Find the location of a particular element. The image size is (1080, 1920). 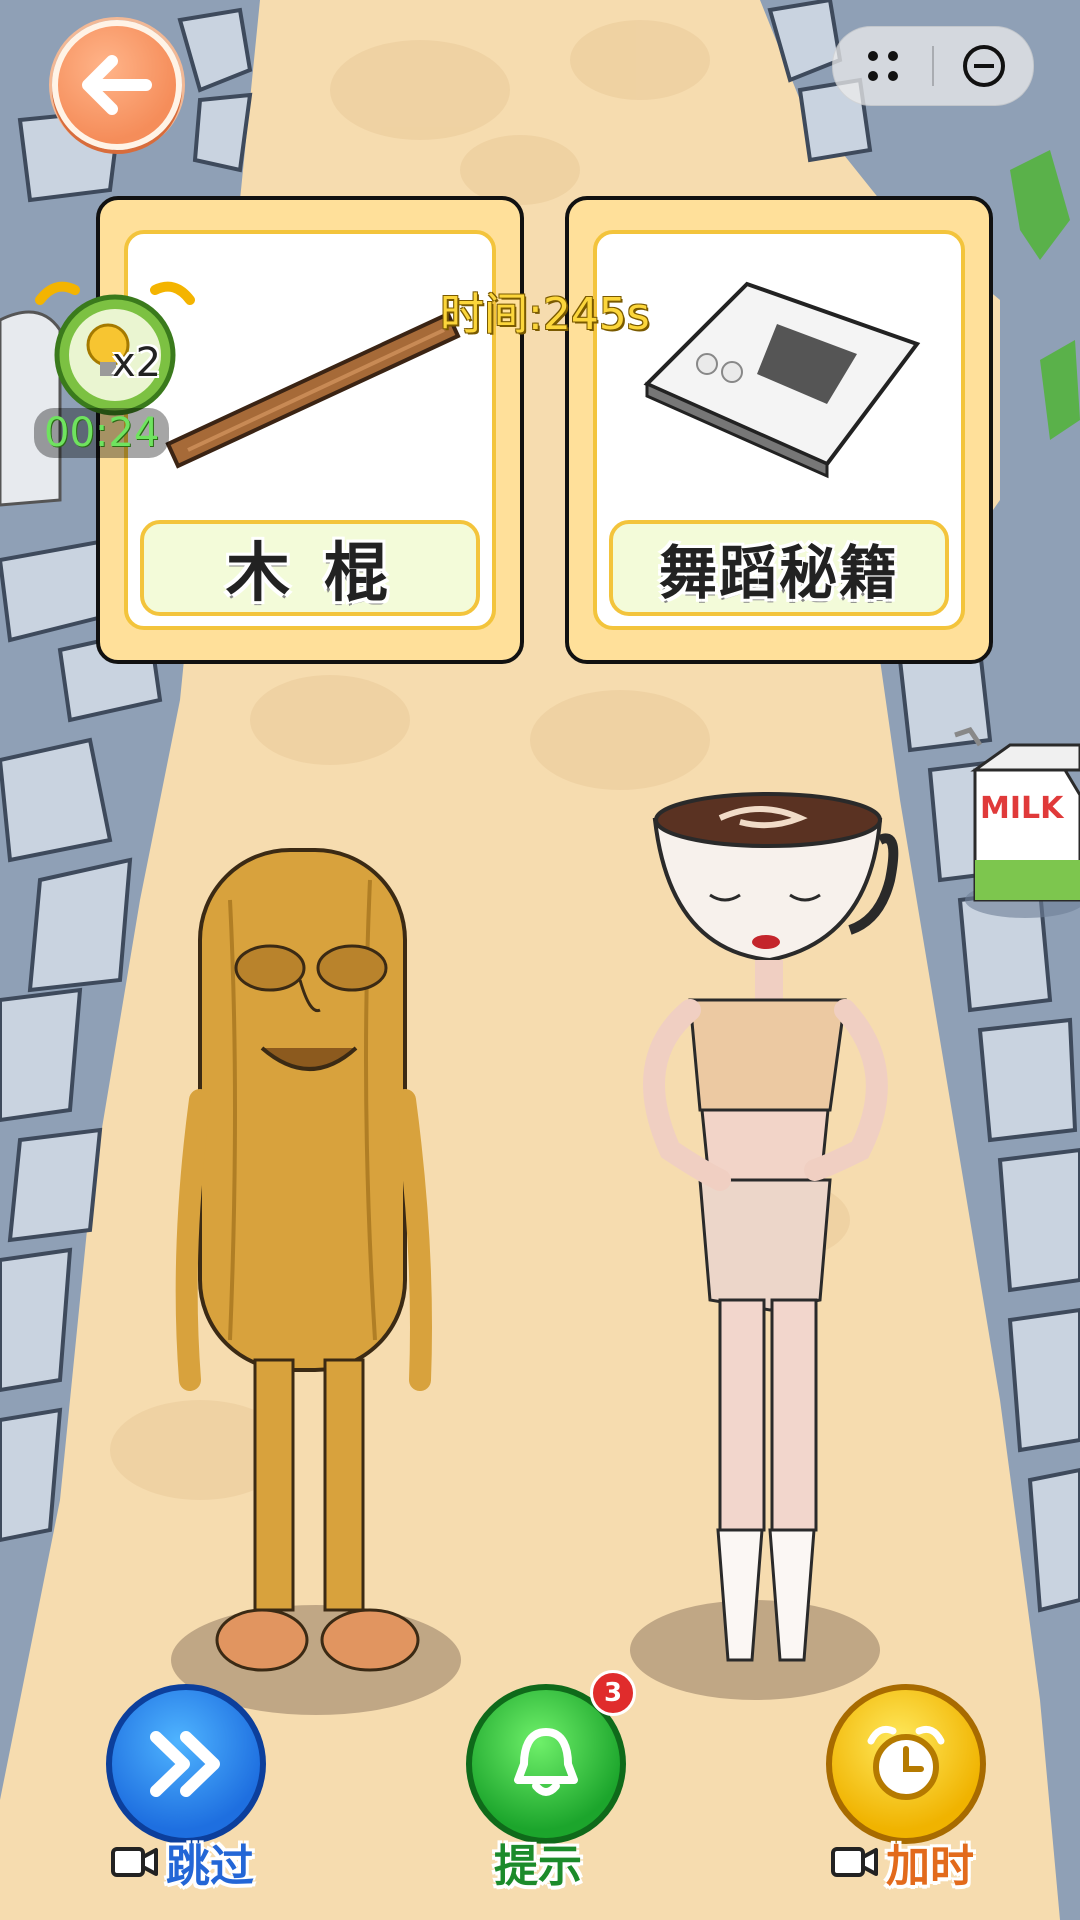

close-mini-program-button is located at coordinates (983, 66).